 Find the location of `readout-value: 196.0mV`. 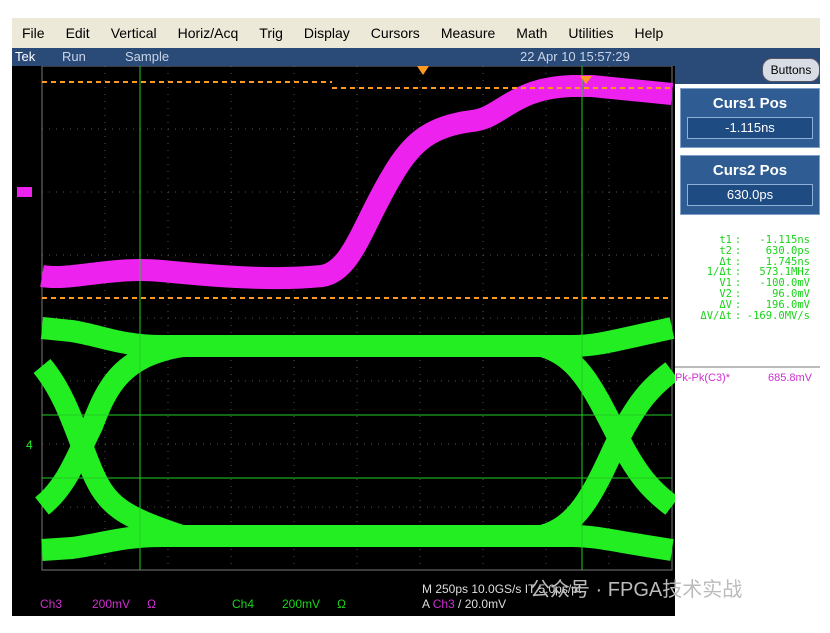

readout-value: 196.0mV is located at coordinates (787, 304).